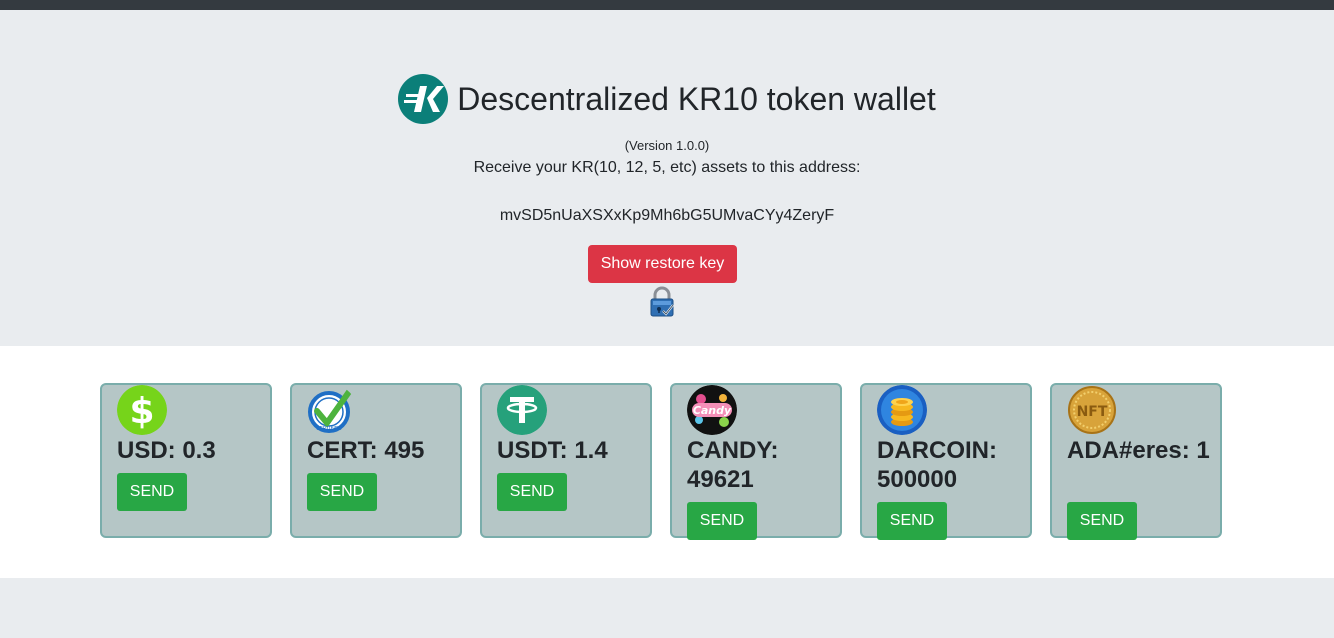  Describe the element at coordinates (667, 145) in the screenshot. I see `version-text: (Version 1.0.0)` at that location.